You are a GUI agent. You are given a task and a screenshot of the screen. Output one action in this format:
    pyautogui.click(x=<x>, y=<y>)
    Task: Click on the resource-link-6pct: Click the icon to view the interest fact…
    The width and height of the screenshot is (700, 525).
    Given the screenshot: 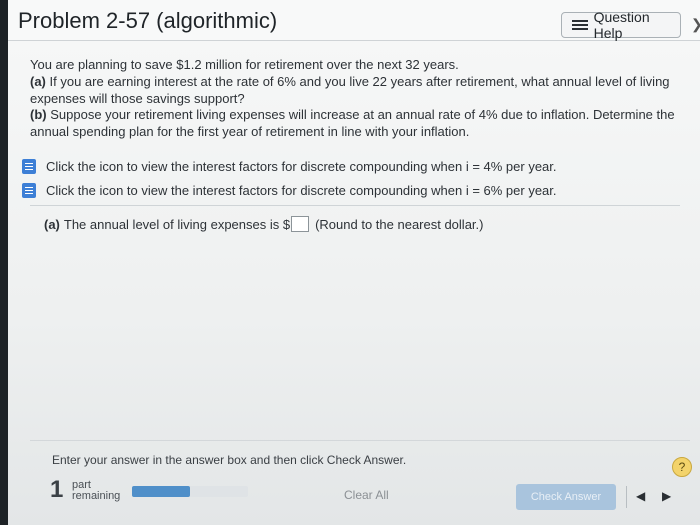 What is the action you would take?
    pyautogui.click(x=289, y=190)
    